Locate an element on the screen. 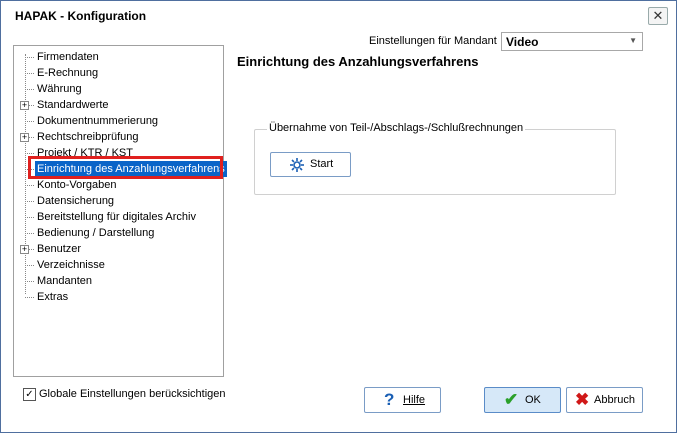 The height and width of the screenshot is (433, 677). global-settings-label: Globale Einstellungen berücksichtigen is located at coordinates (132, 394).